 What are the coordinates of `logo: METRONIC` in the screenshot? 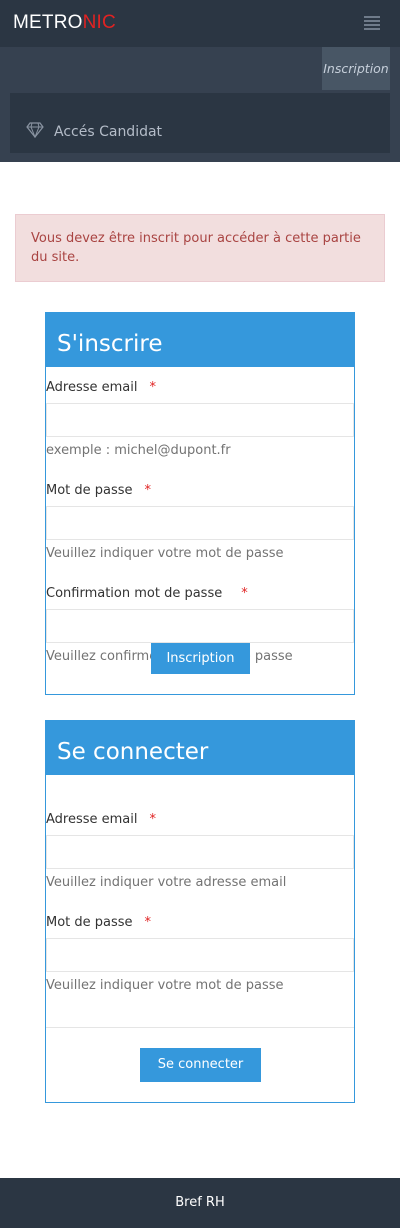 It's located at (64, 23).